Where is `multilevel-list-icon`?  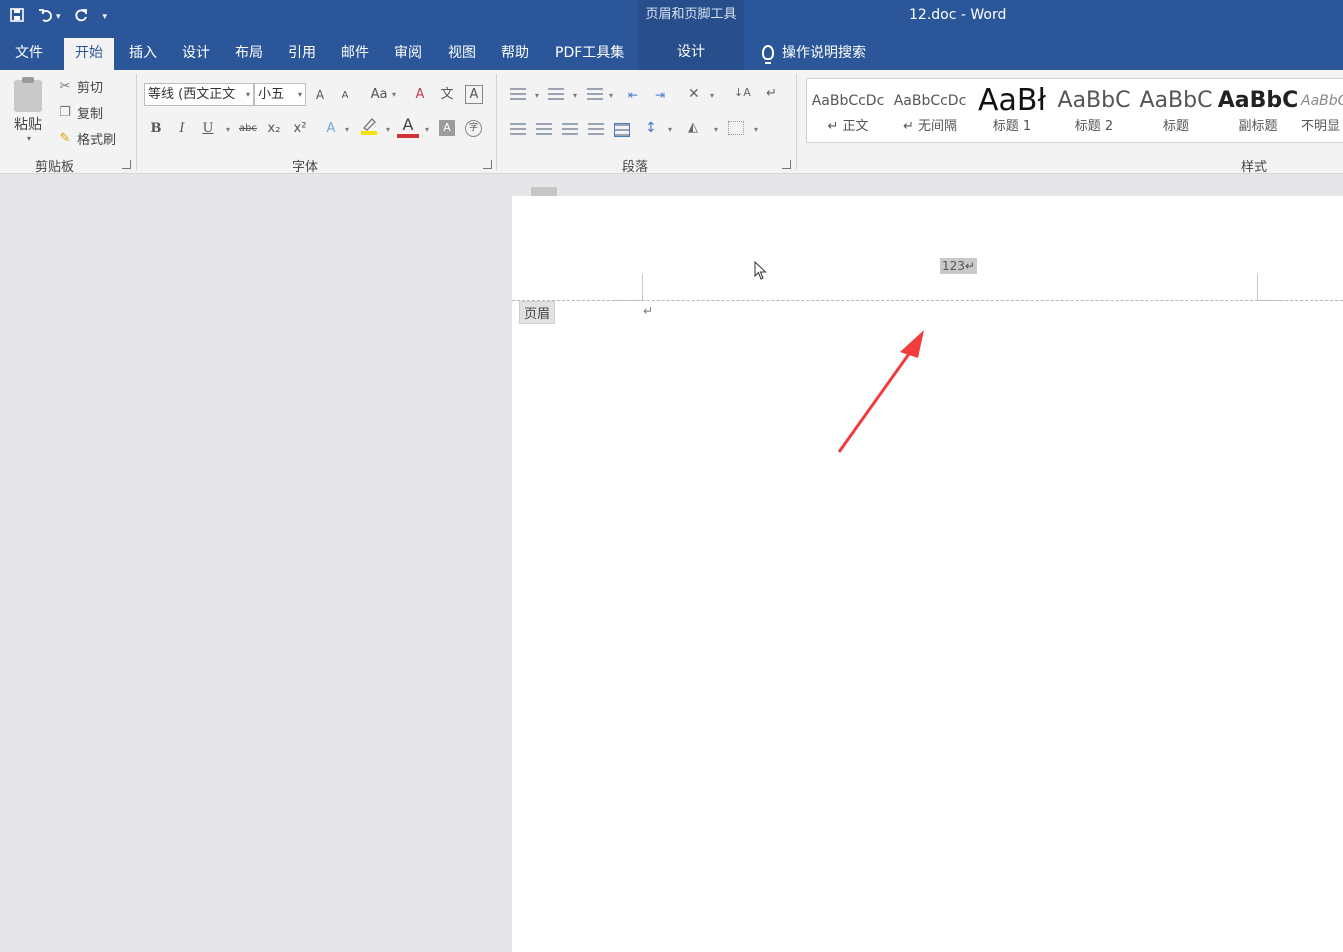 multilevel-list-icon is located at coordinates (595, 95).